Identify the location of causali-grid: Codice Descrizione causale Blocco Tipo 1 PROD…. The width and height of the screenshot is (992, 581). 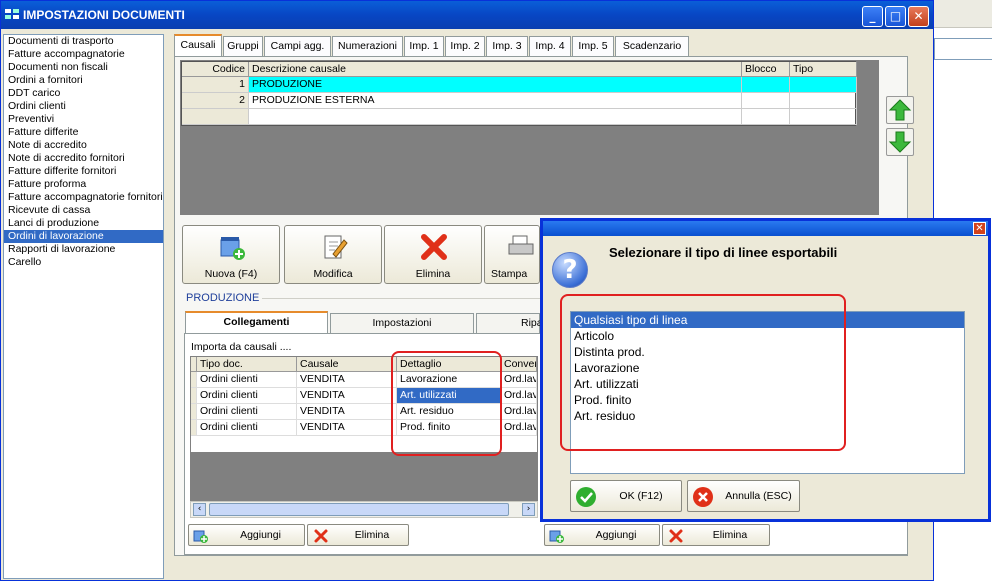
(519, 93).